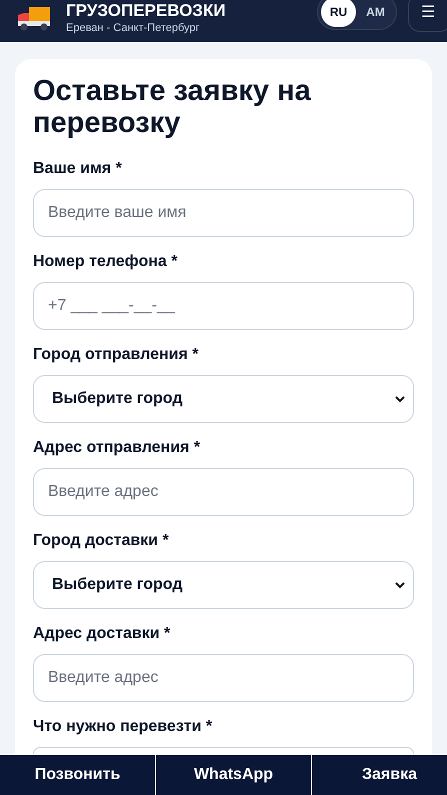 The image size is (447, 795). I want to click on bottom-bar-button: WhatsApp, so click(233, 775).